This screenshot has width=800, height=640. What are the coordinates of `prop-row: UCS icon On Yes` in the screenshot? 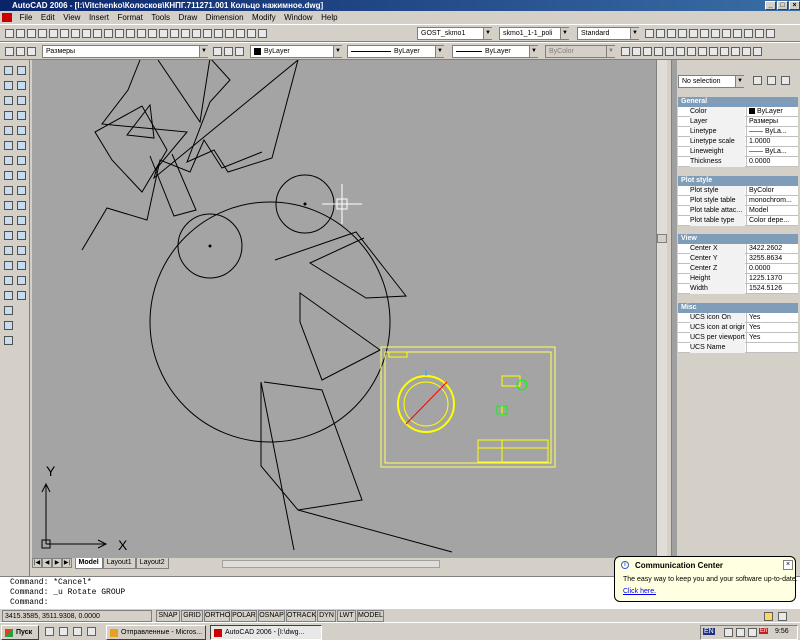 It's located at (738, 318).